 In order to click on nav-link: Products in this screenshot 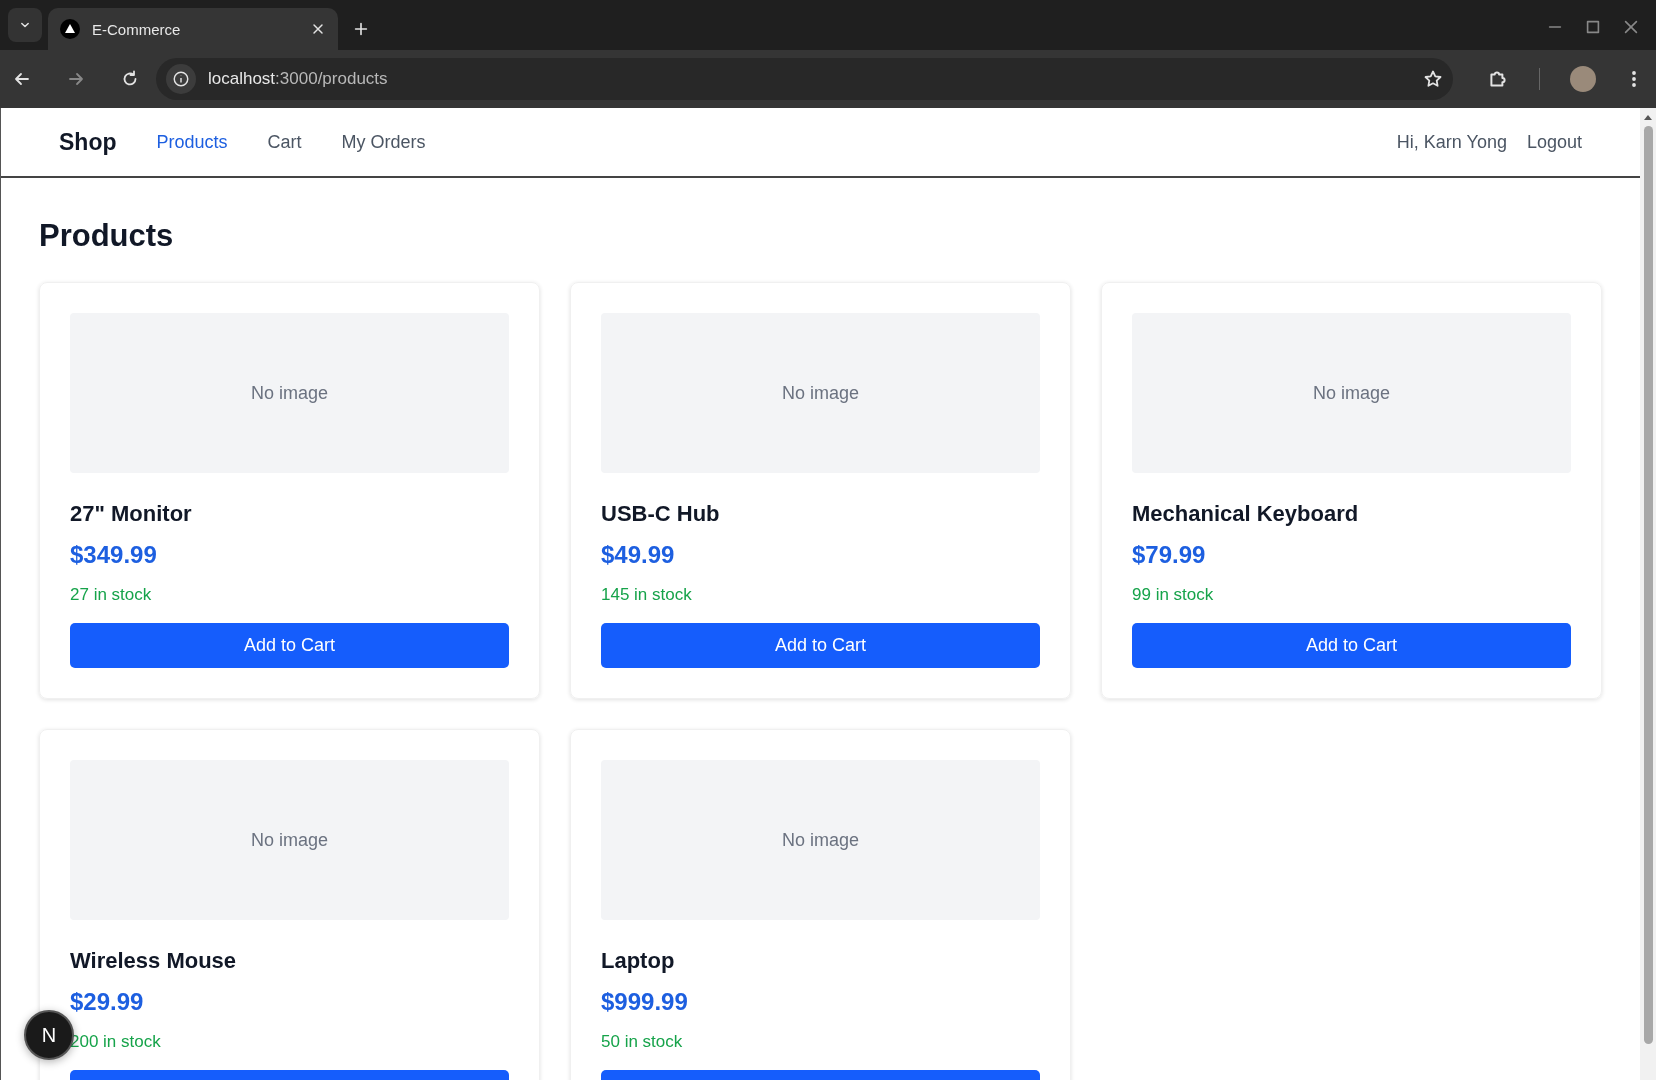, I will do `click(192, 142)`.